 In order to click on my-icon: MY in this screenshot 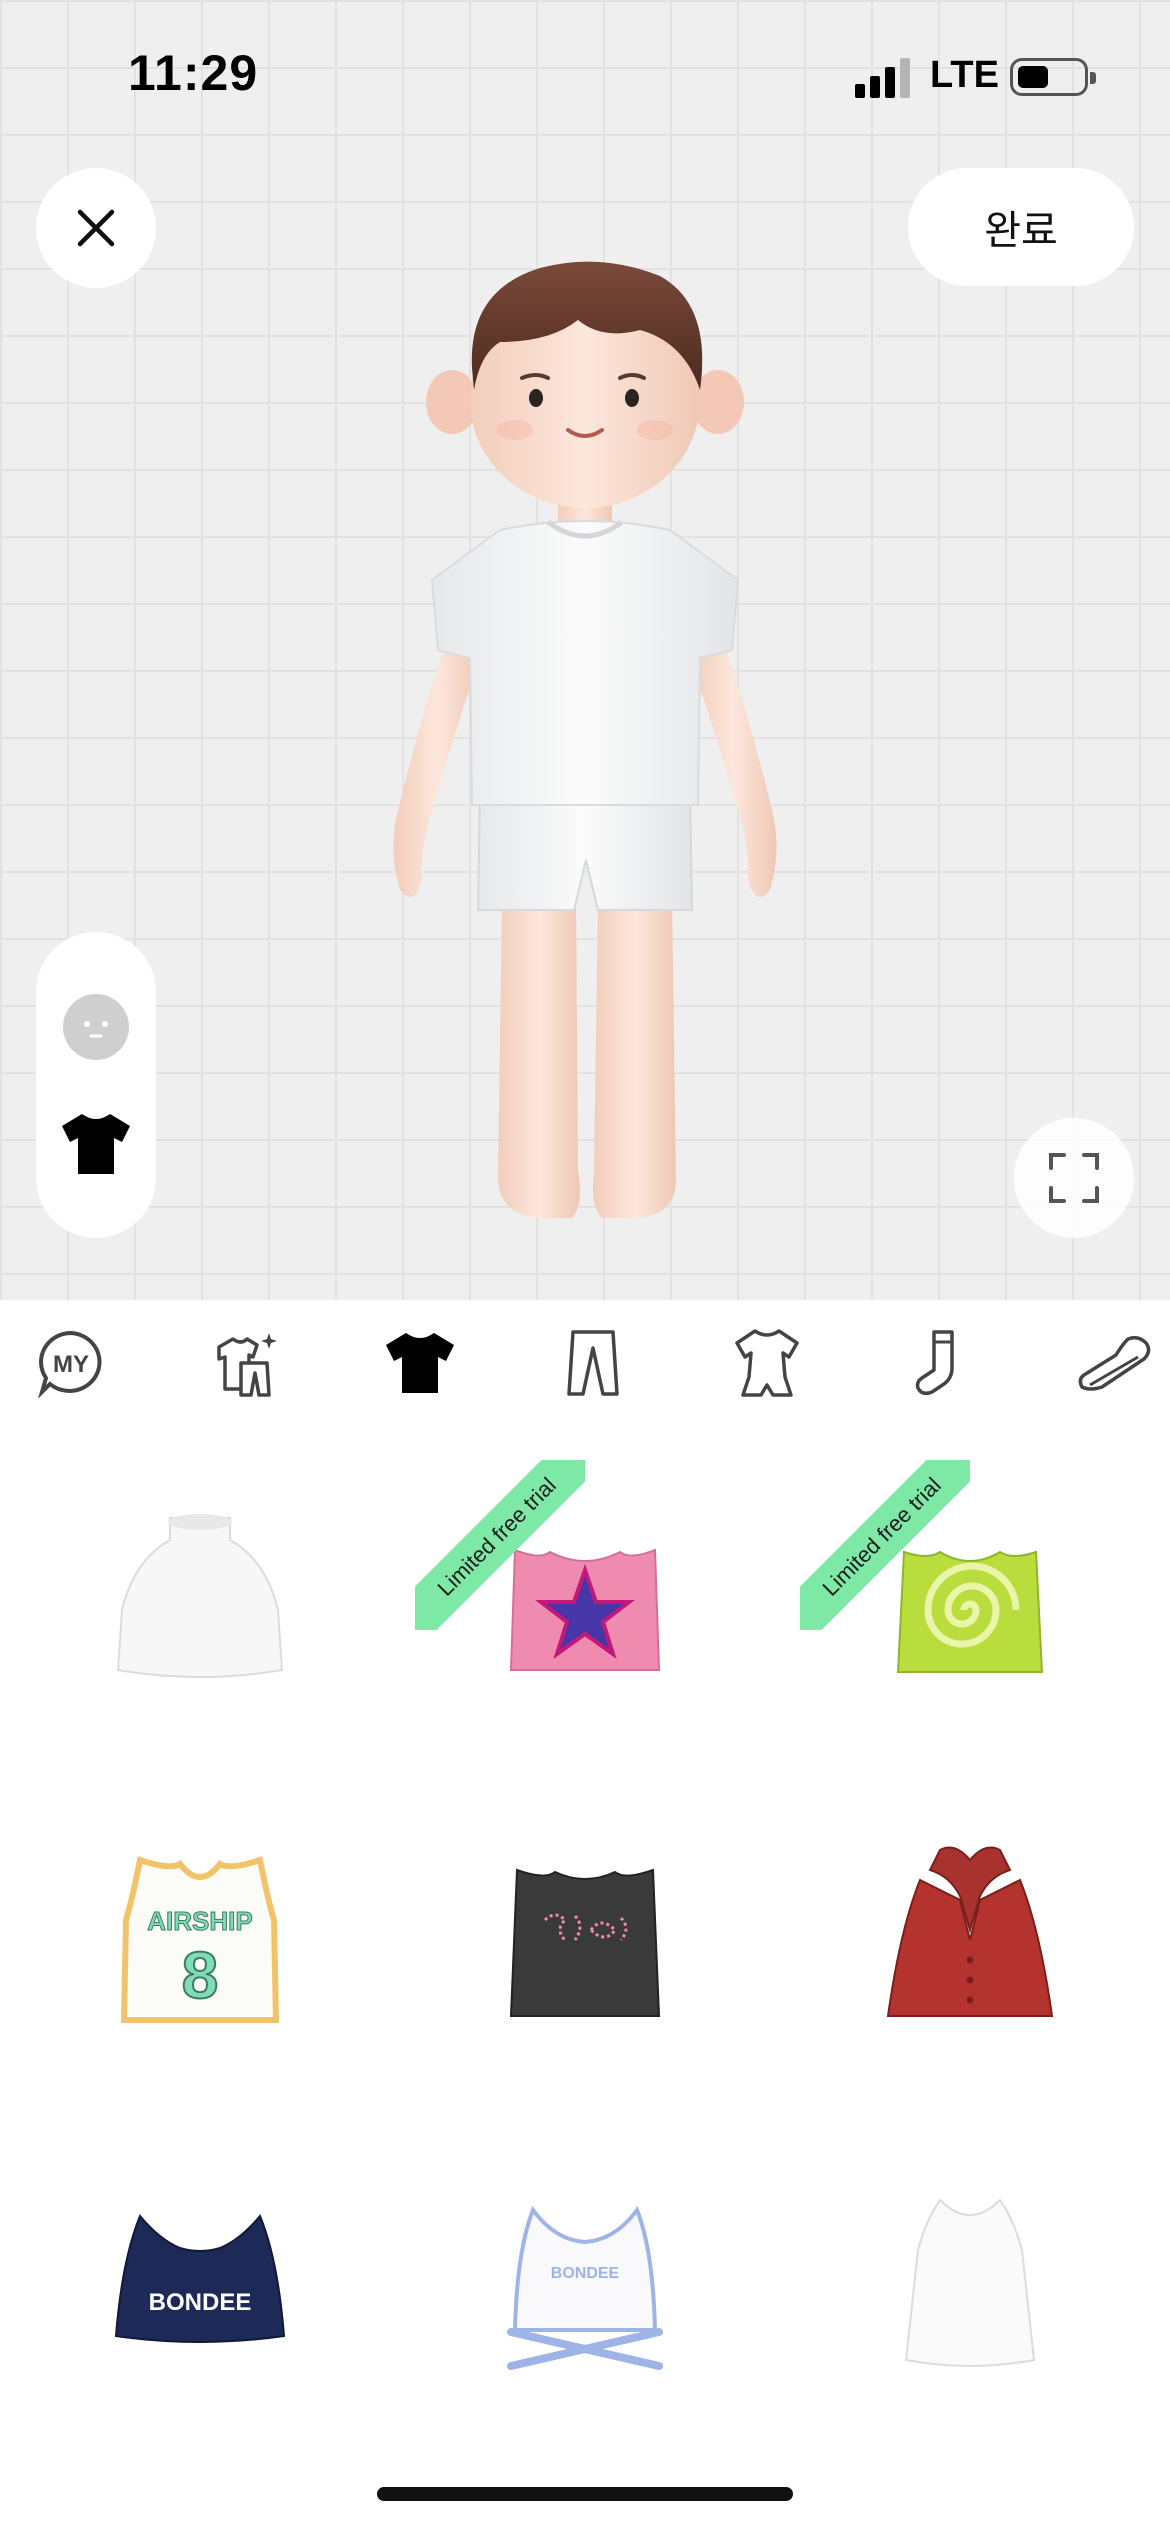, I will do `click(70, 1364)`.